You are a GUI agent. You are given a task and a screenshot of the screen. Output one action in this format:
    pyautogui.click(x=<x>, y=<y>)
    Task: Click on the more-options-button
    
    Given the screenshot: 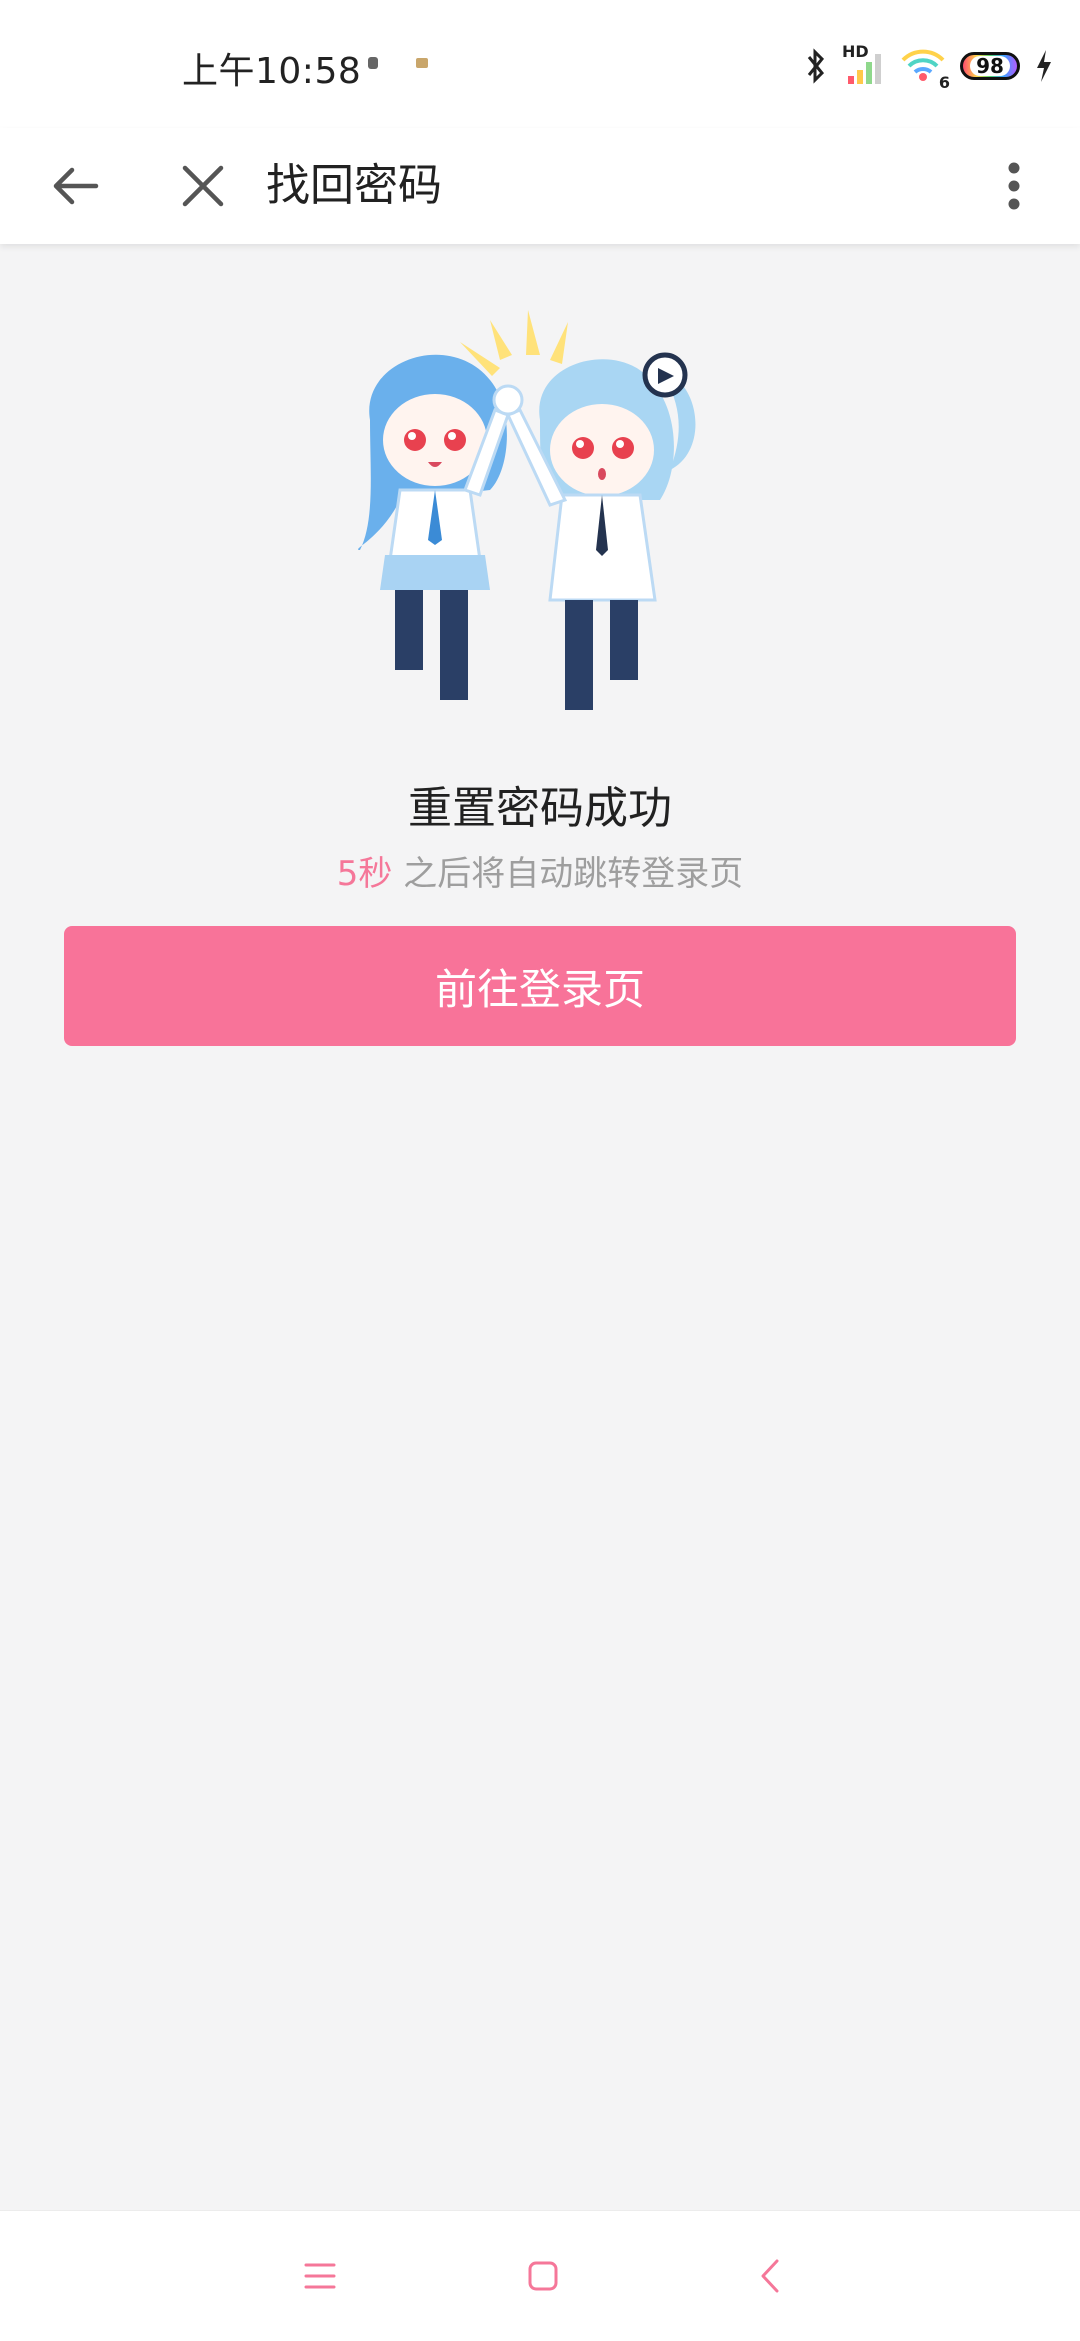 What is the action you would take?
    pyautogui.click(x=1014, y=186)
    